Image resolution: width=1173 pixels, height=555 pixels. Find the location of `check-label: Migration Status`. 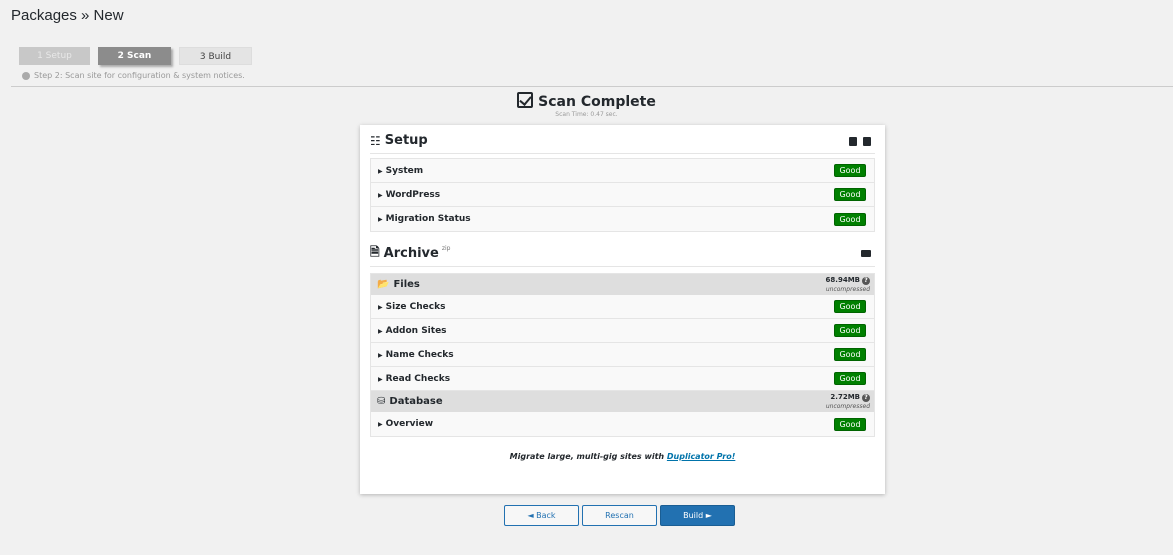

check-label: Migration Status is located at coordinates (428, 219).